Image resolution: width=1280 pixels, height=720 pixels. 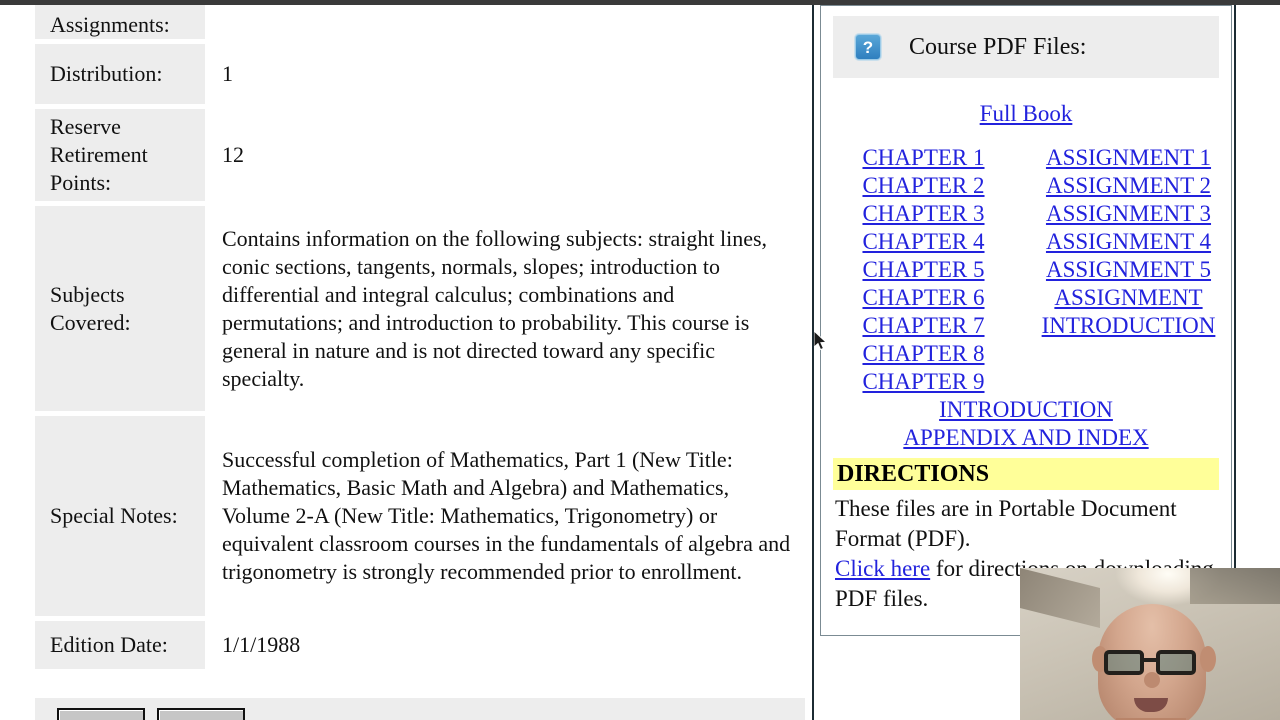 What do you see at coordinates (101, 714) in the screenshot?
I see `form-button-left` at bounding box center [101, 714].